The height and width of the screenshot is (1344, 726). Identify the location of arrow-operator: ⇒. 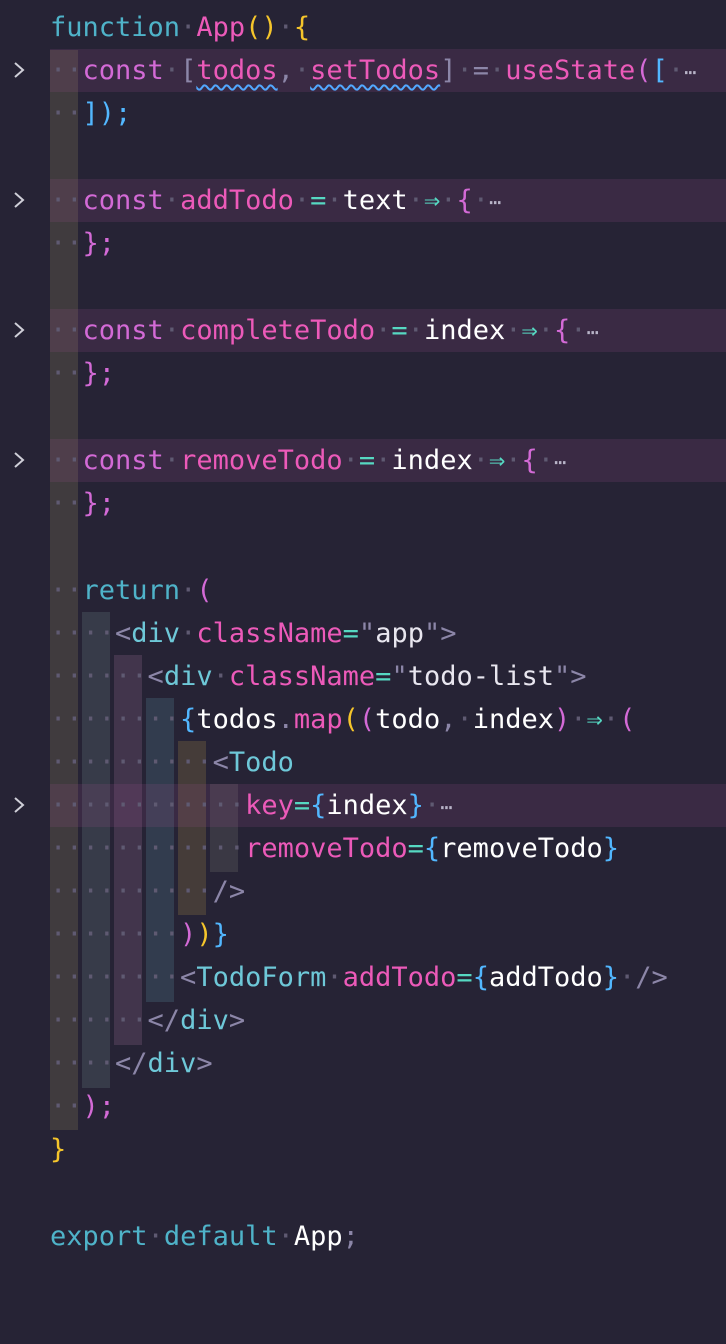
(594, 719).